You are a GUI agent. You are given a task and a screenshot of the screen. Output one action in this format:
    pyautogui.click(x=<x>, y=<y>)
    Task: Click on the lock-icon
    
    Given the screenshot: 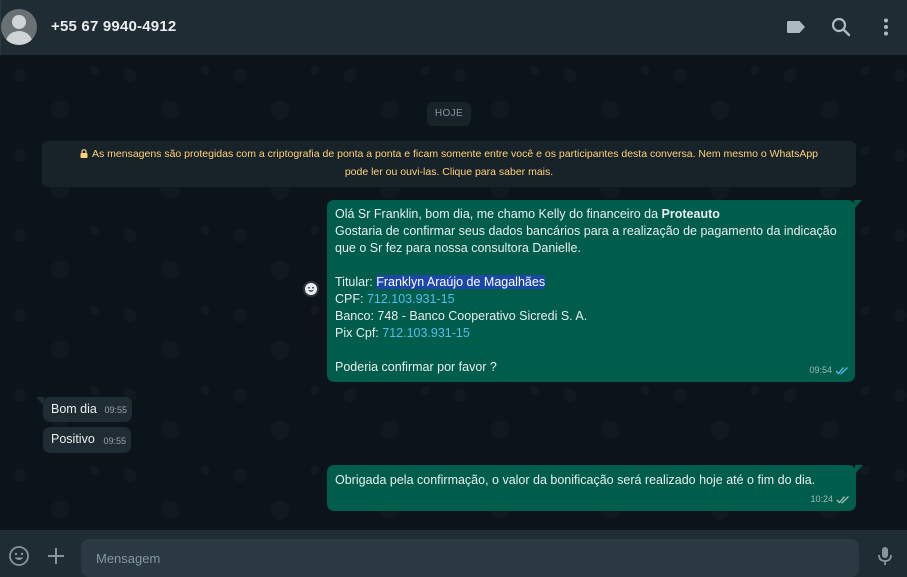 What is the action you would take?
    pyautogui.click(x=84, y=152)
    